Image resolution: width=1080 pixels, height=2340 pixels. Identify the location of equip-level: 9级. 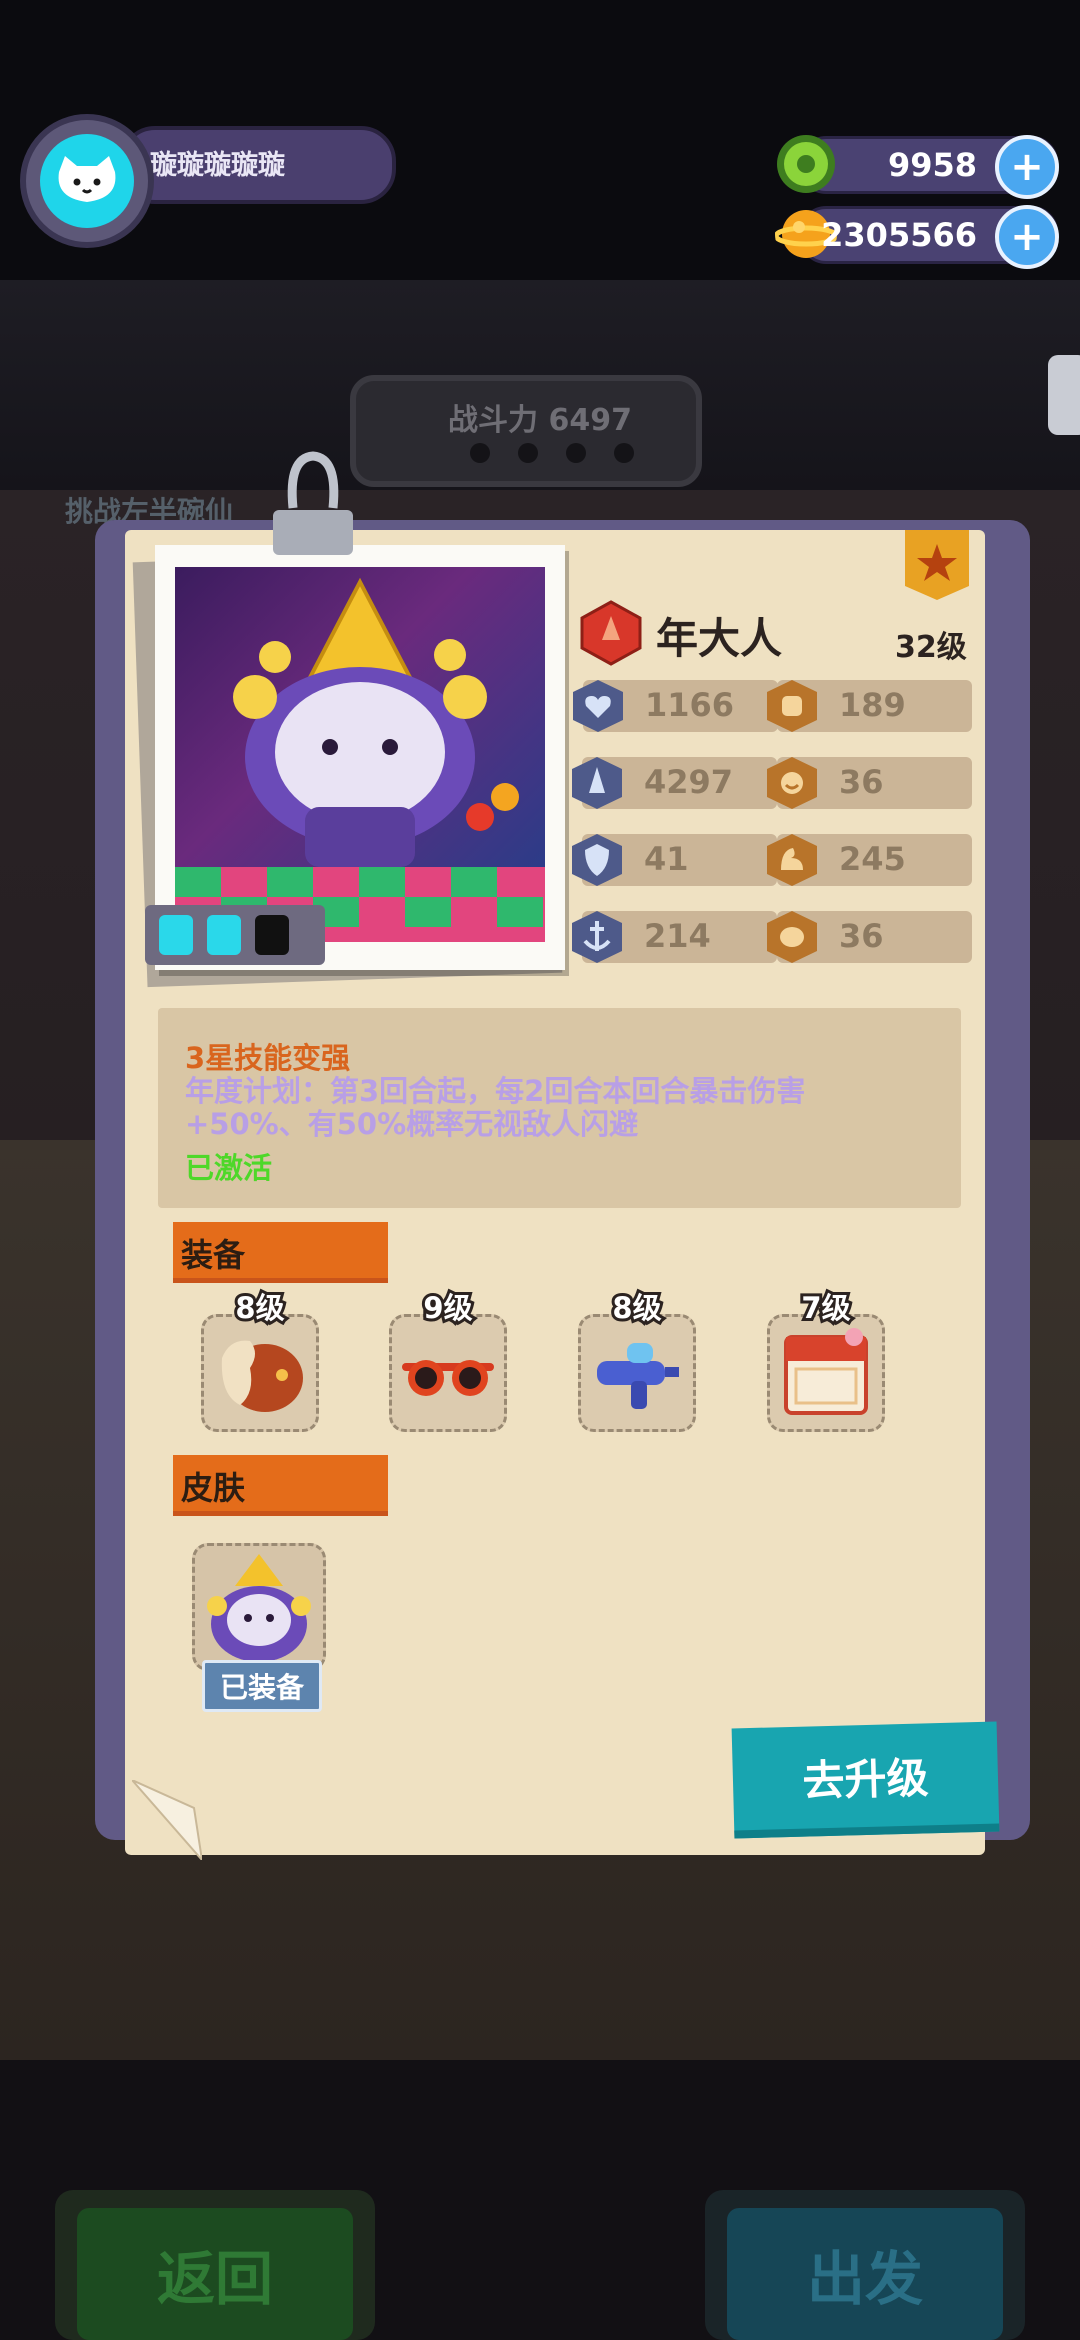
(447, 1308).